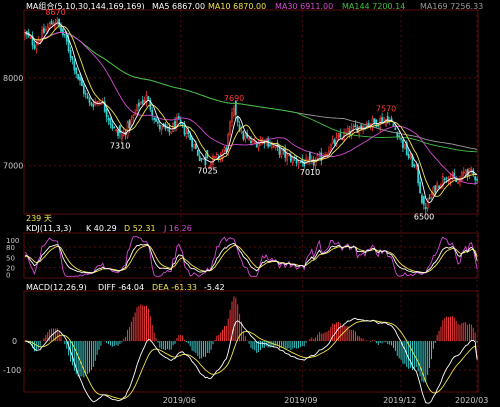 This screenshot has width=500, height=407. I want to click on kdj-panel, so click(251, 256).